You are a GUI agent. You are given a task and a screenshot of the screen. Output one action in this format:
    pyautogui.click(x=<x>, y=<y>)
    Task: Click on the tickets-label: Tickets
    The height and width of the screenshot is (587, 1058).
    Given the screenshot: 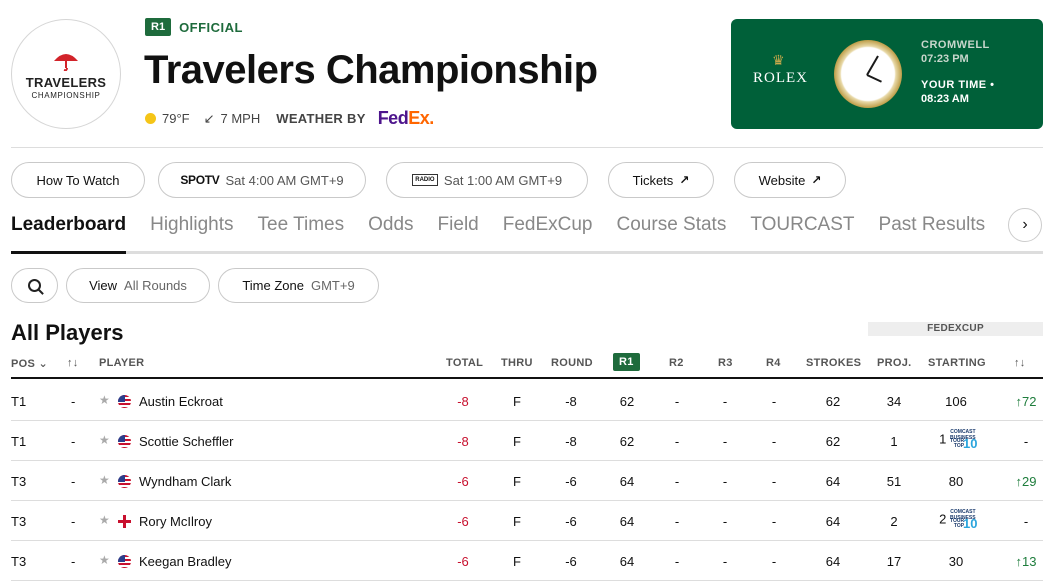 What is the action you would take?
    pyautogui.click(x=653, y=180)
    